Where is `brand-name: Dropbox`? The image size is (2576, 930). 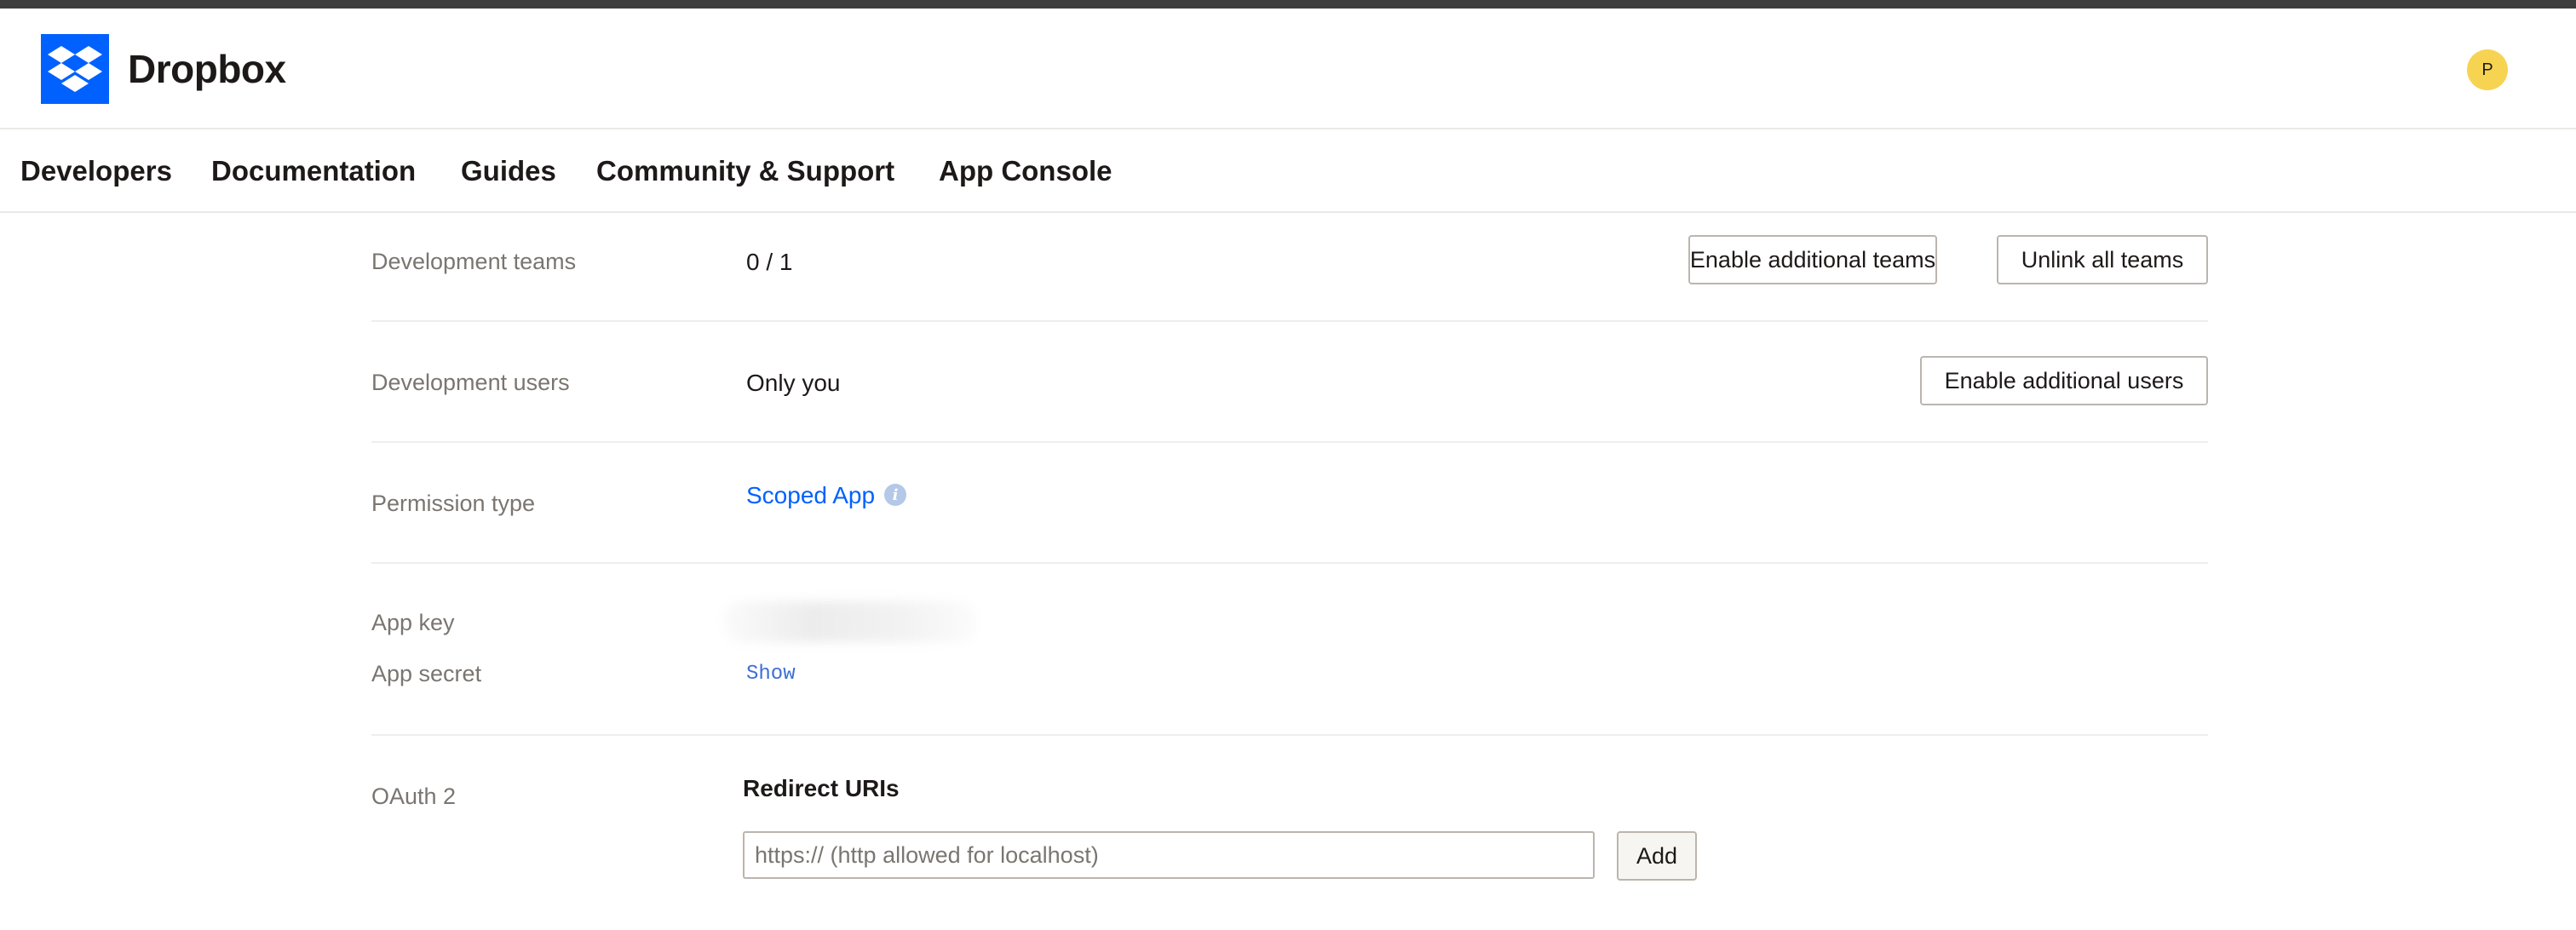
brand-name: Dropbox is located at coordinates (207, 69).